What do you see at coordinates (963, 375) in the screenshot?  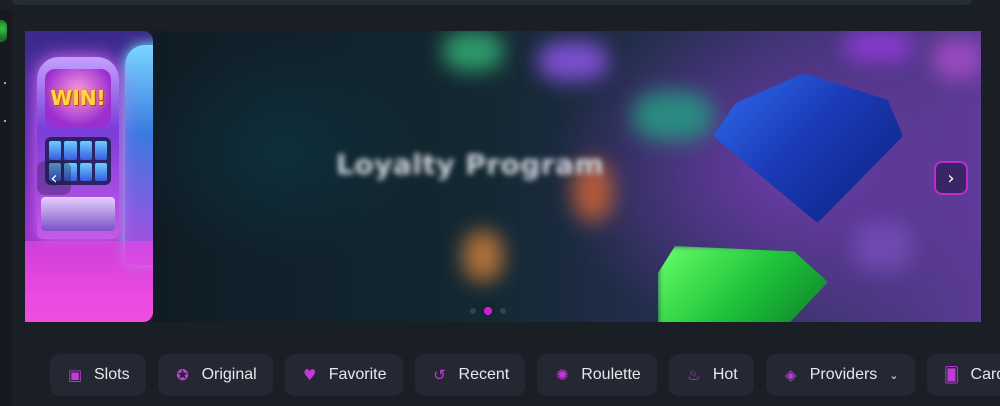 I see `category-card: 🂠 Card` at bounding box center [963, 375].